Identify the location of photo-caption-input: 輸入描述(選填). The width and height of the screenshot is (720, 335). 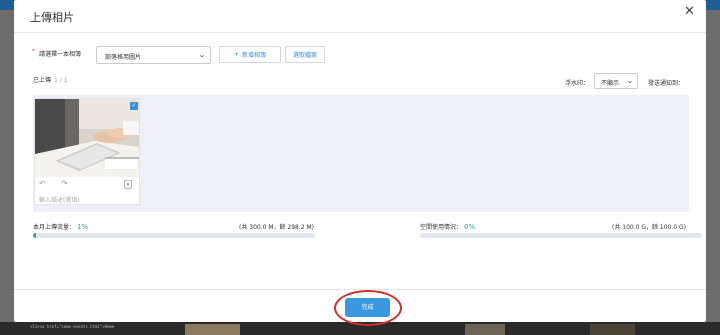
(59, 199).